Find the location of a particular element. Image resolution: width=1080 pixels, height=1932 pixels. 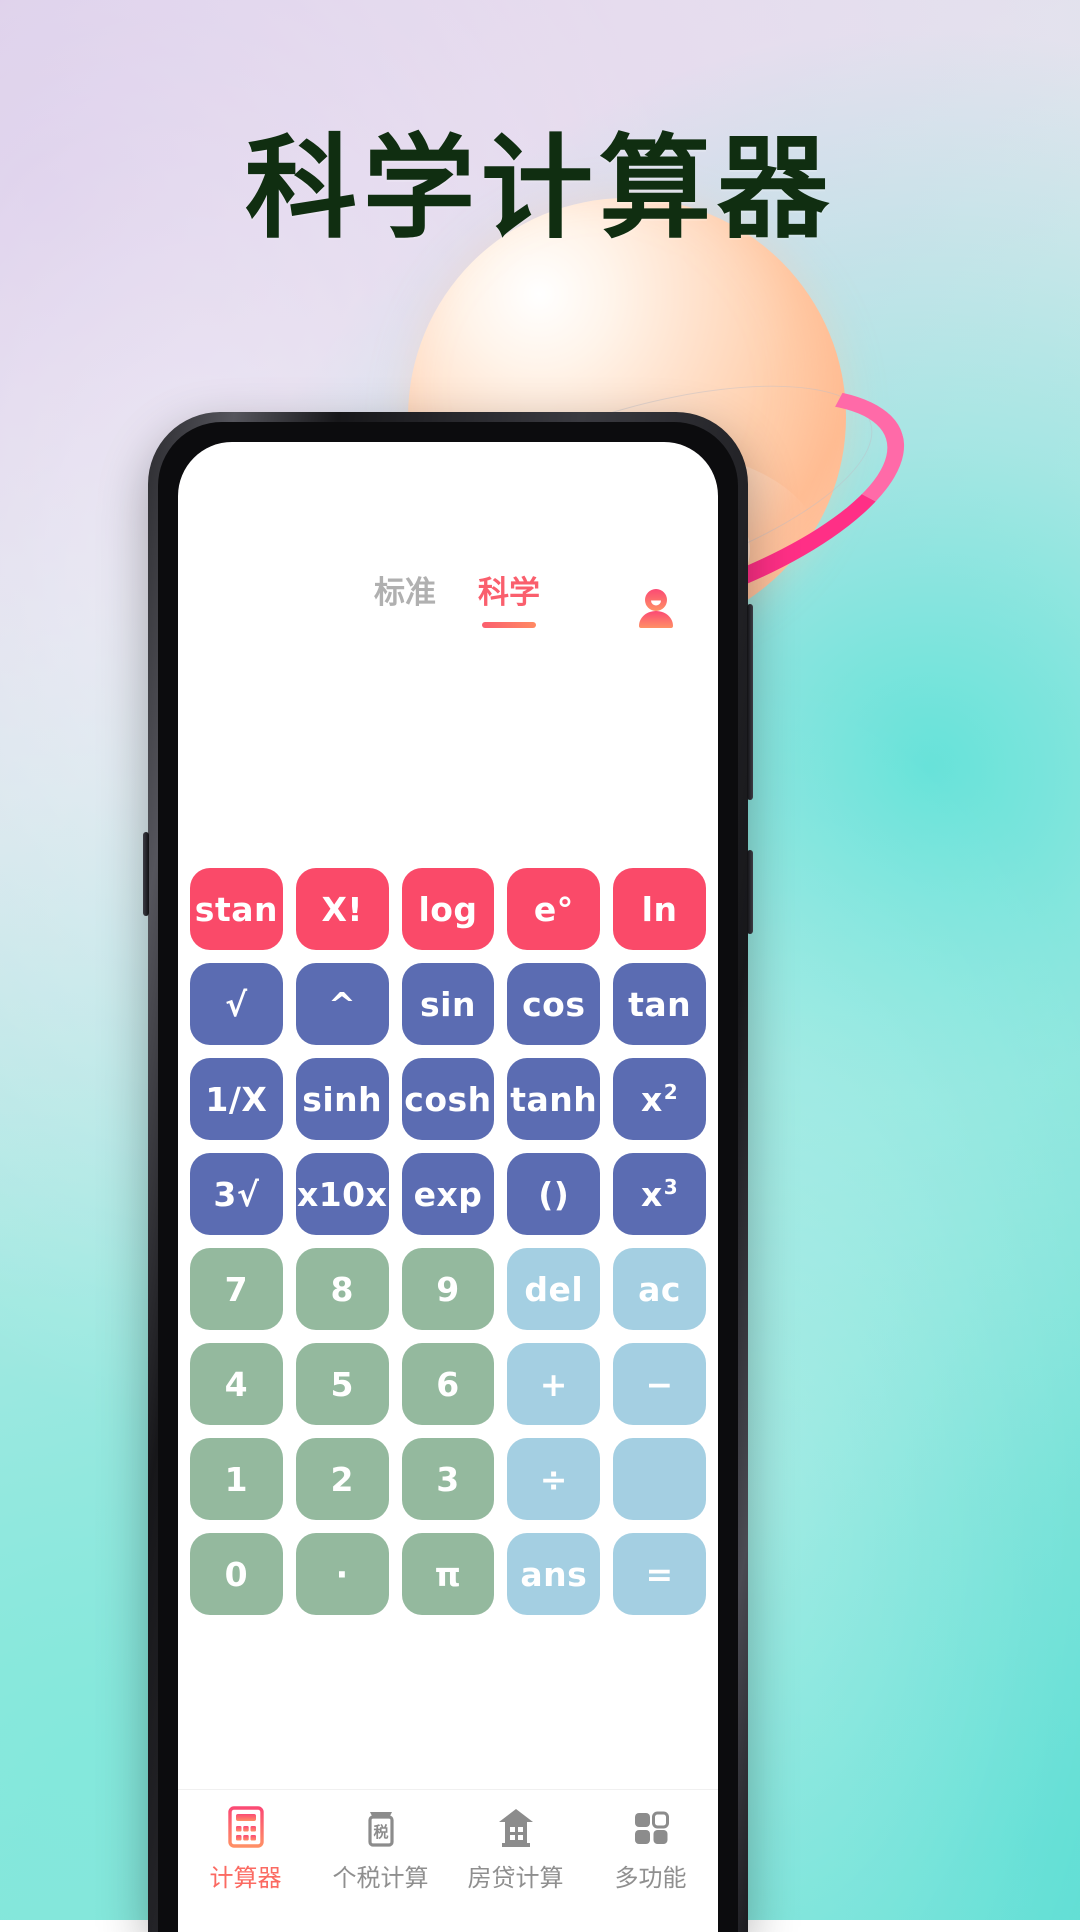

tab-science: 科学 is located at coordinates (509, 597).